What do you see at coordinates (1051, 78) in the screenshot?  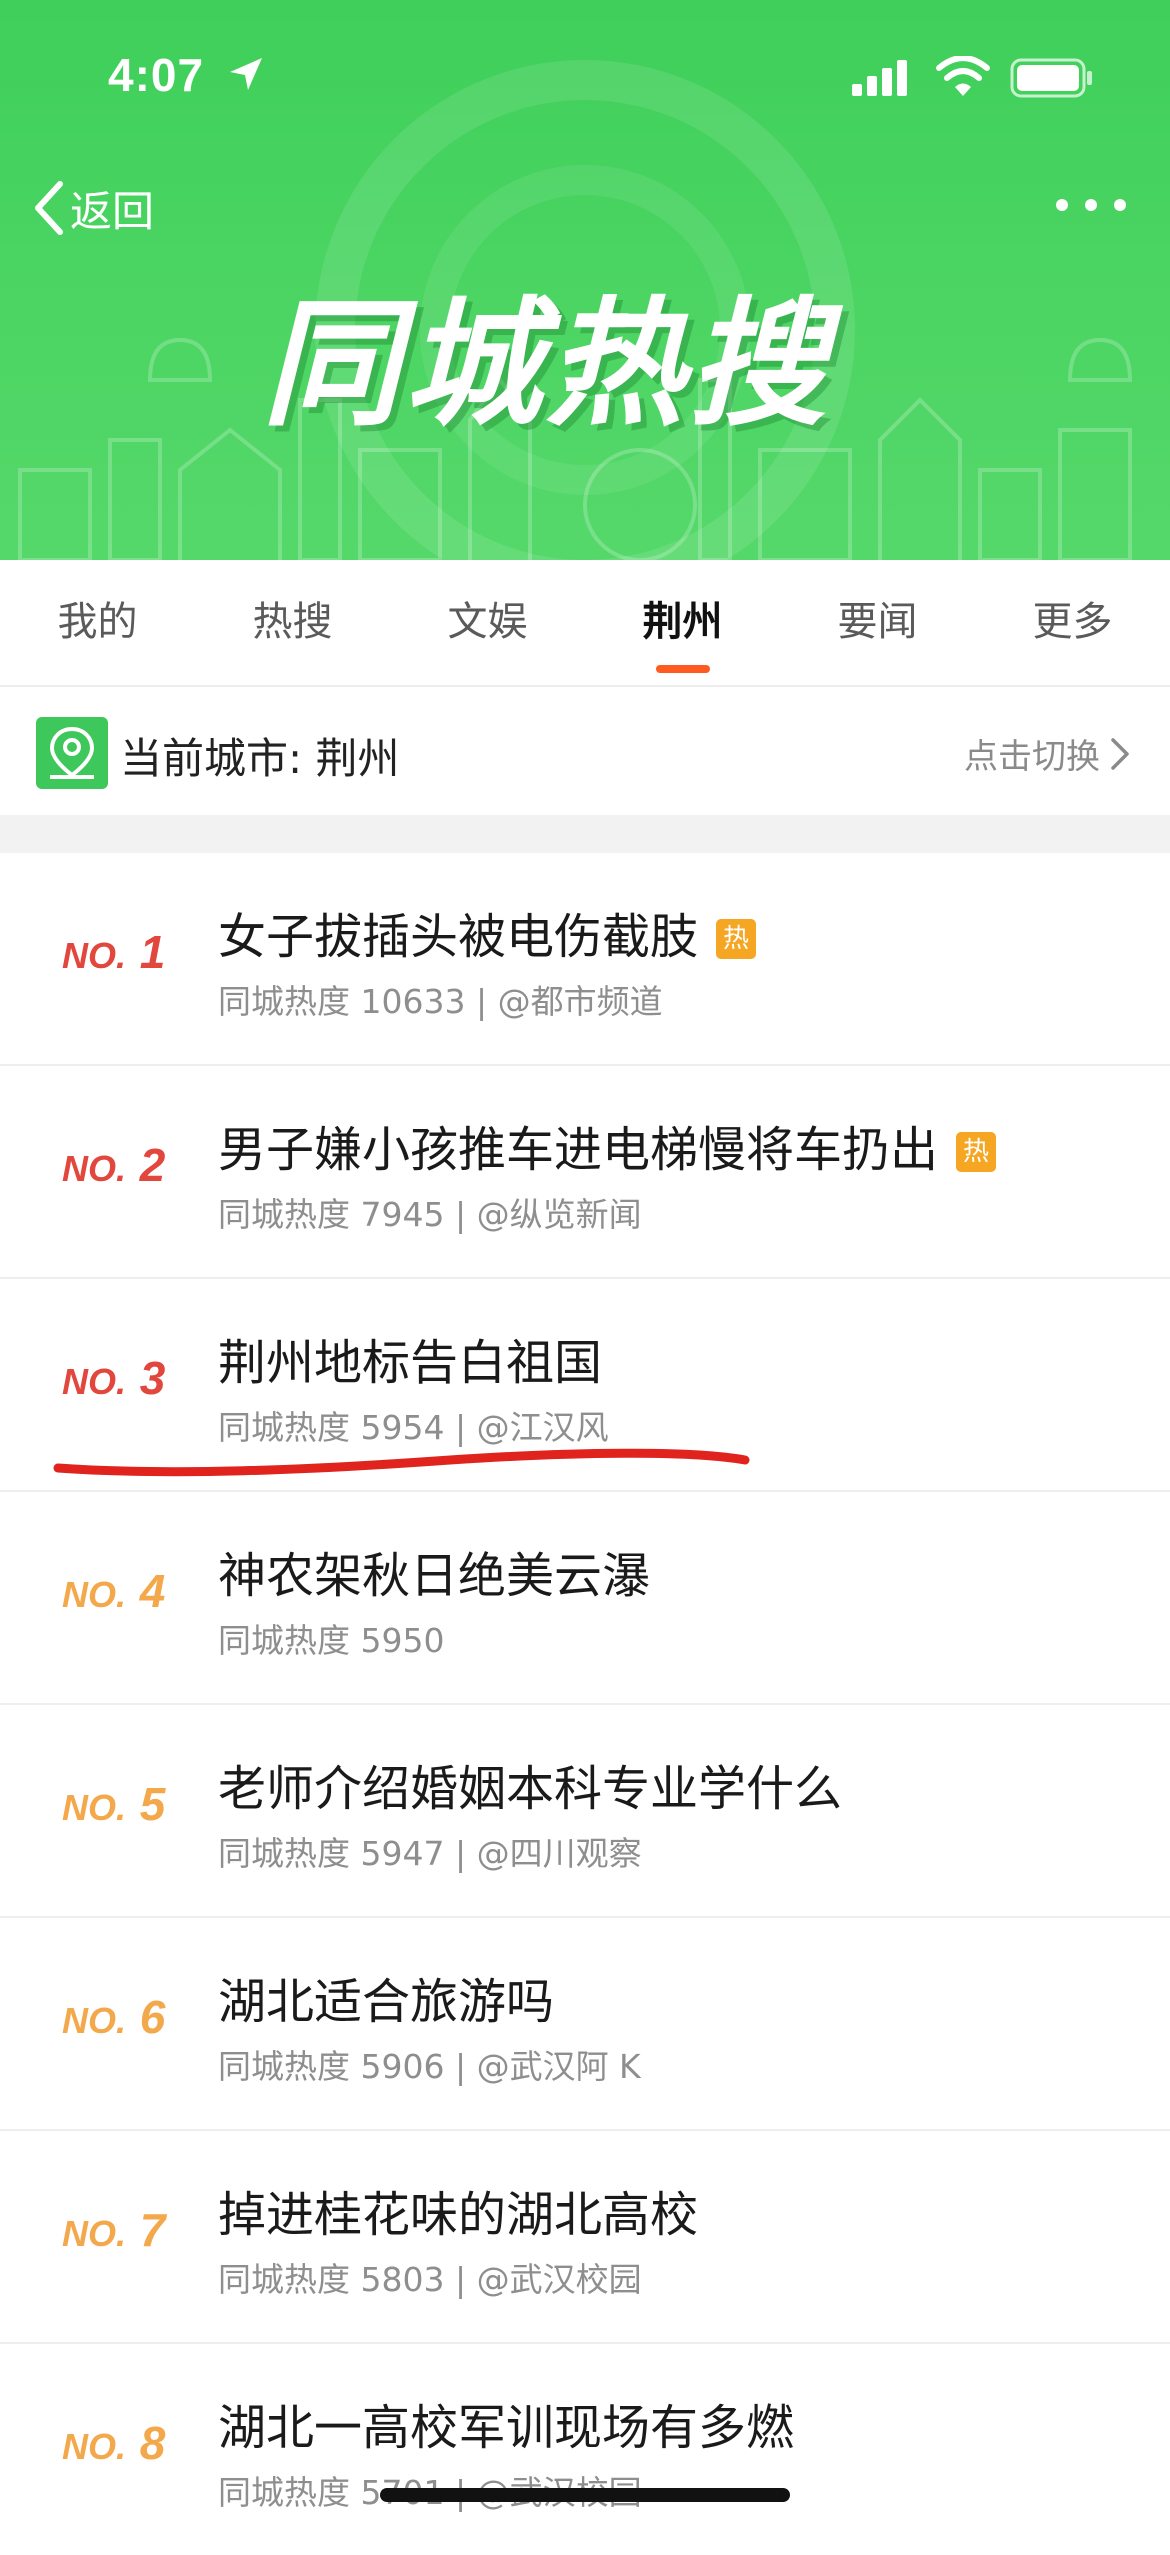 I see `battery-icon` at bounding box center [1051, 78].